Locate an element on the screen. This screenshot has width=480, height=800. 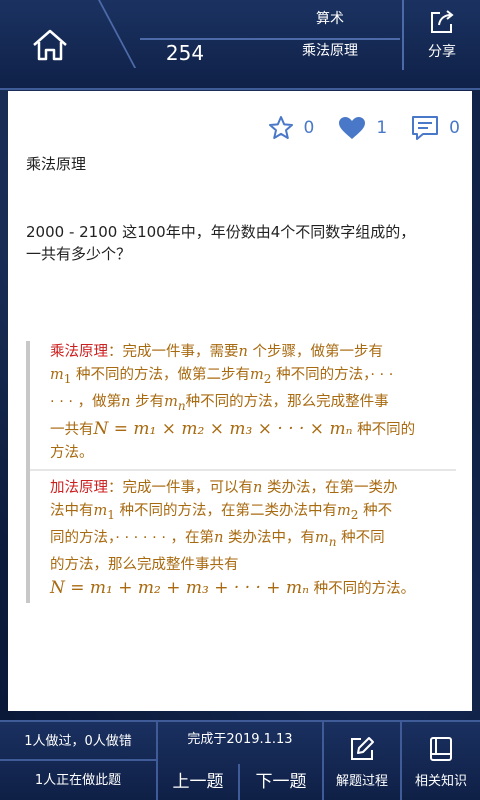
edit-icon is located at coordinates (362, 748).